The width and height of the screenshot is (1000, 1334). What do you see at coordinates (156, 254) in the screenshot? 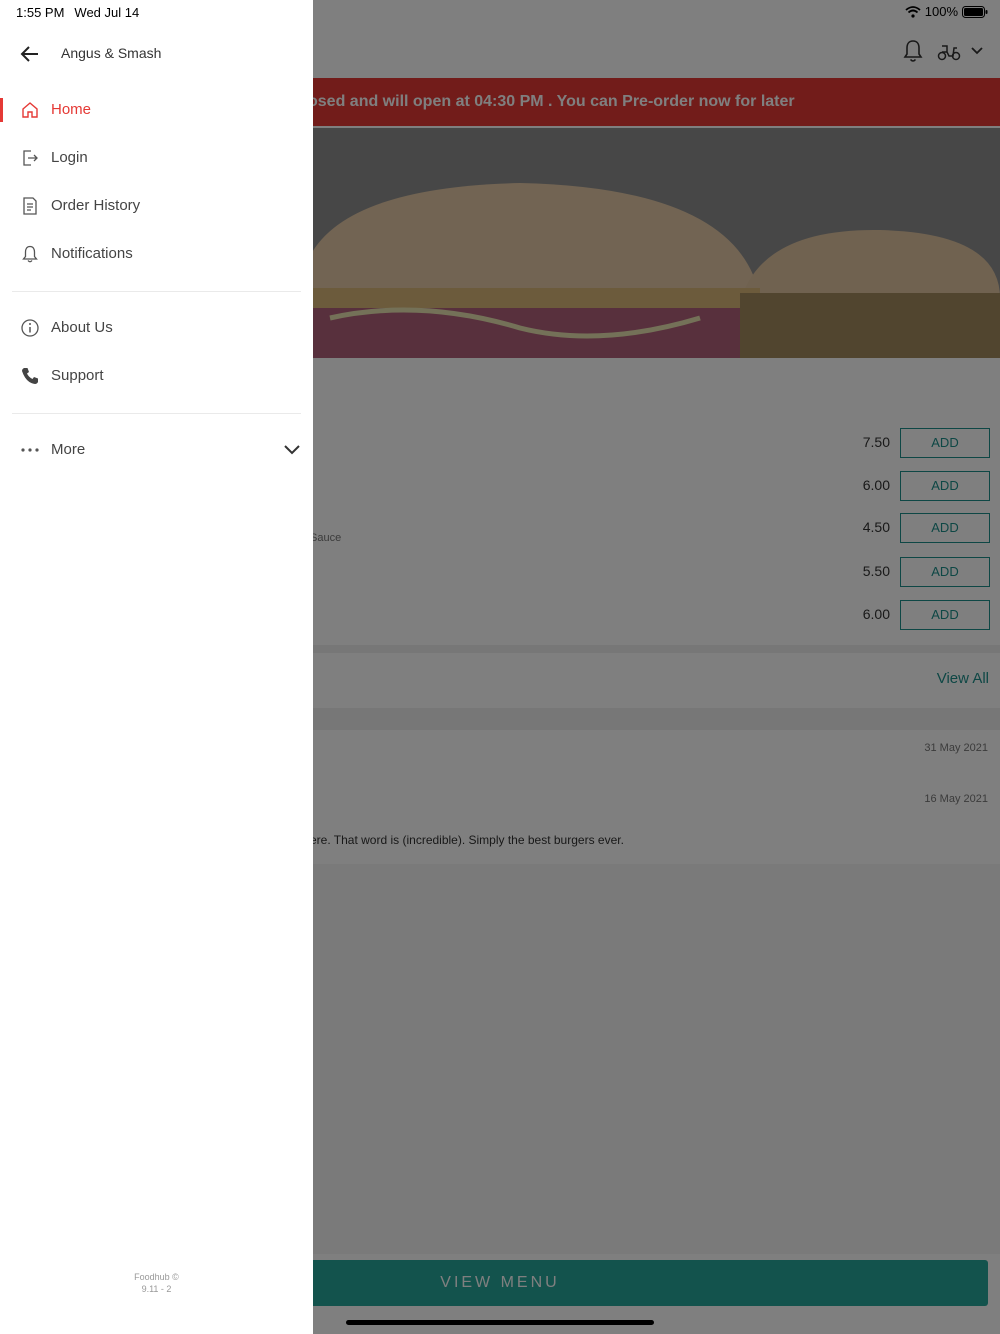
I see `drawer-item-notifications: Notifications` at bounding box center [156, 254].